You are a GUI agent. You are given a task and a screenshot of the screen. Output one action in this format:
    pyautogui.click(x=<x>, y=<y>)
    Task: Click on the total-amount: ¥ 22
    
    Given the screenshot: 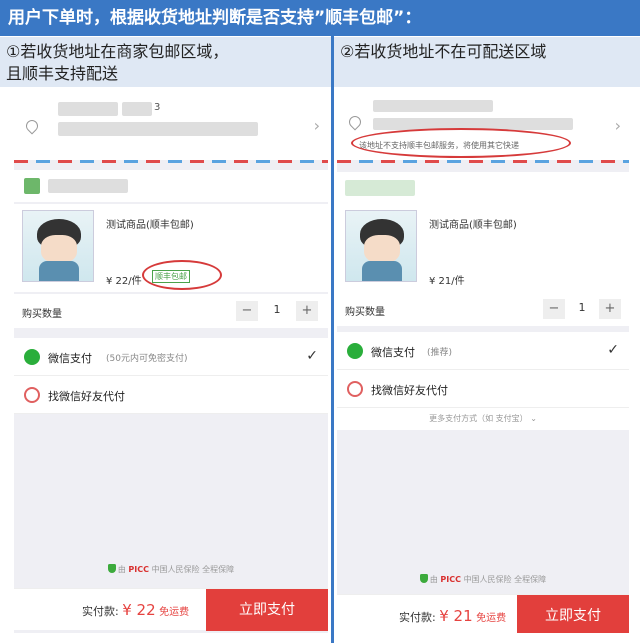 What is the action you would take?
    pyautogui.click(x=139, y=610)
    